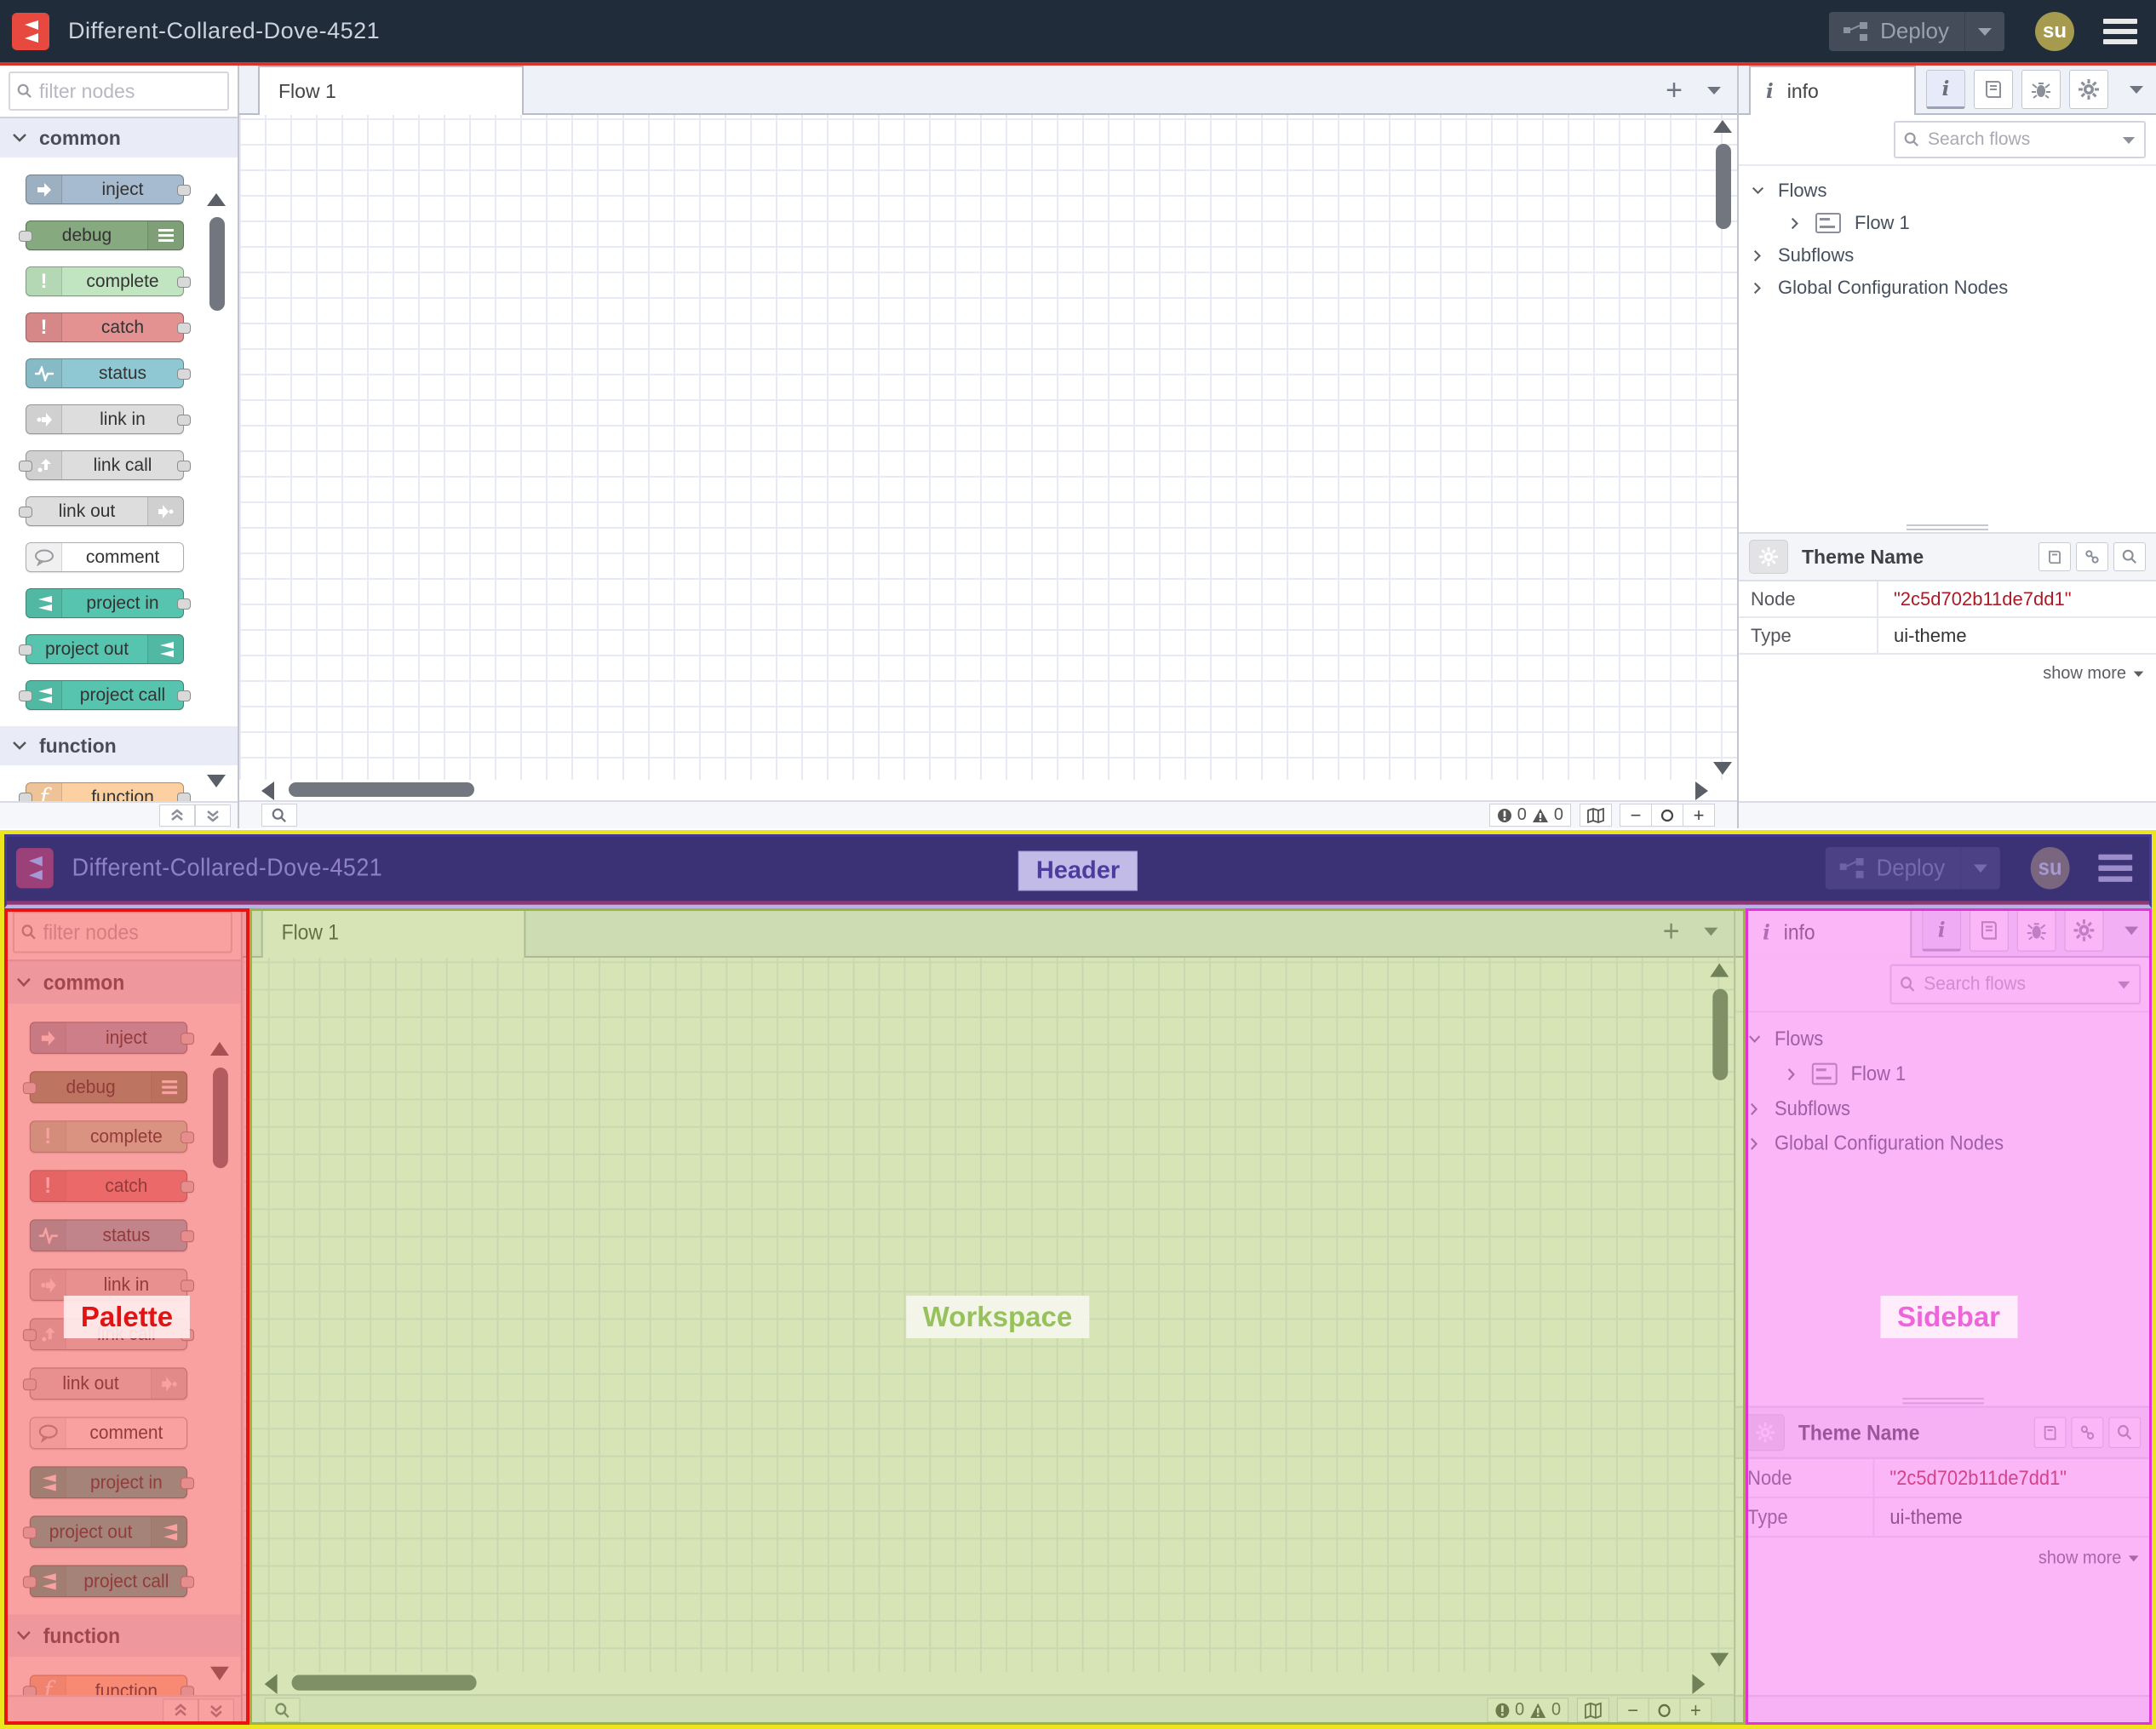 This screenshot has height=1729, width=2156. I want to click on palette-category-common: common, so click(119, 137).